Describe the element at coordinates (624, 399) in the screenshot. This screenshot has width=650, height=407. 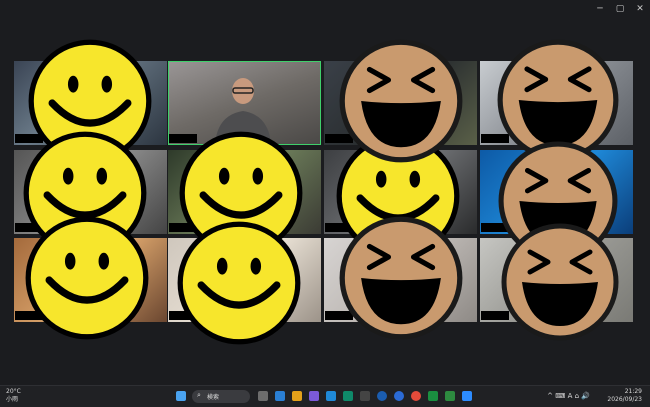
I see `clock-date: 2026/09/23` at that location.